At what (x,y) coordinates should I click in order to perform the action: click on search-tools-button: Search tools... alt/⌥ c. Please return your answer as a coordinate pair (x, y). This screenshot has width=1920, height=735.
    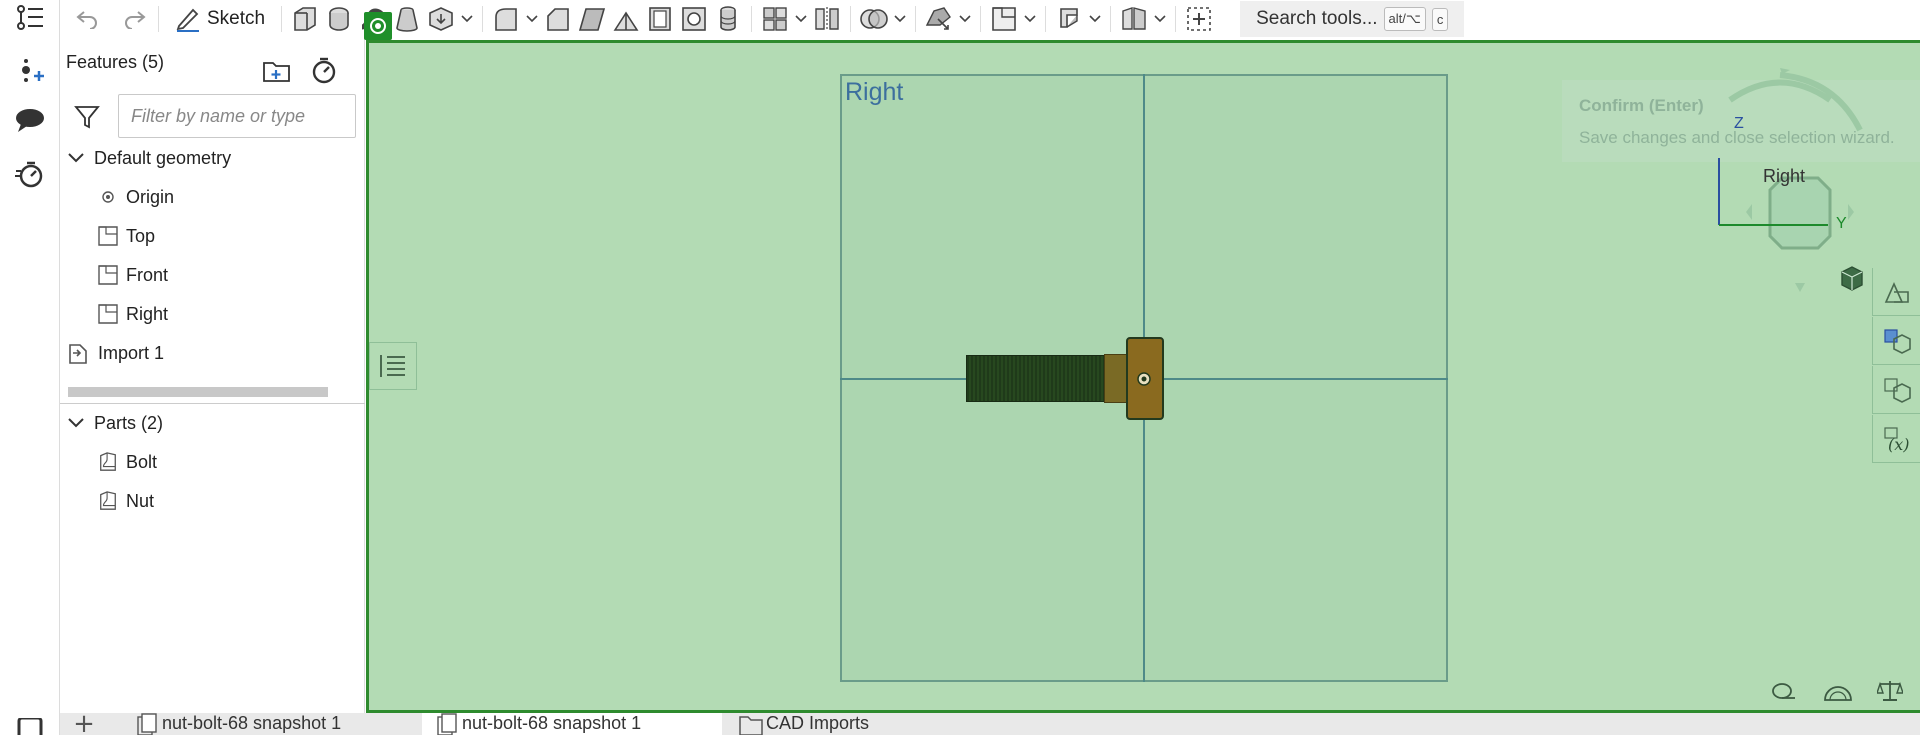
    Looking at the image, I should click on (1352, 19).